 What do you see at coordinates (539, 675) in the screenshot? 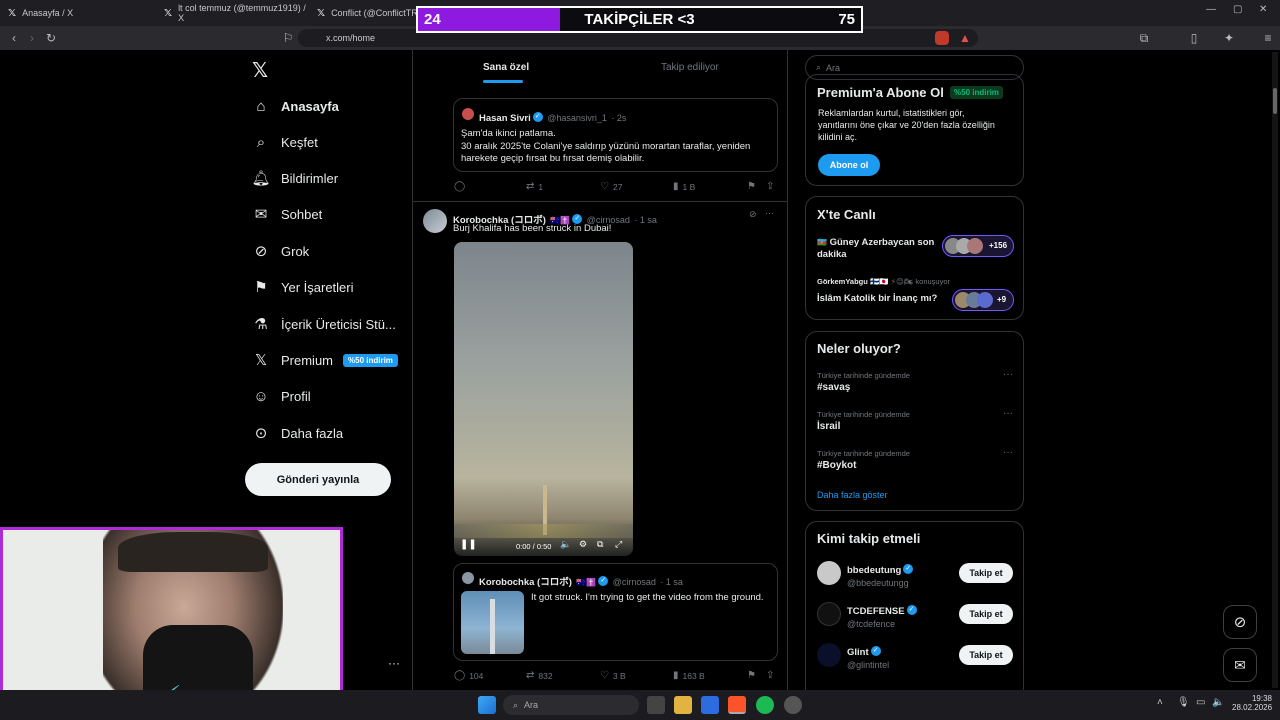
I see `retweet-button: ⇄ 832` at bounding box center [539, 675].